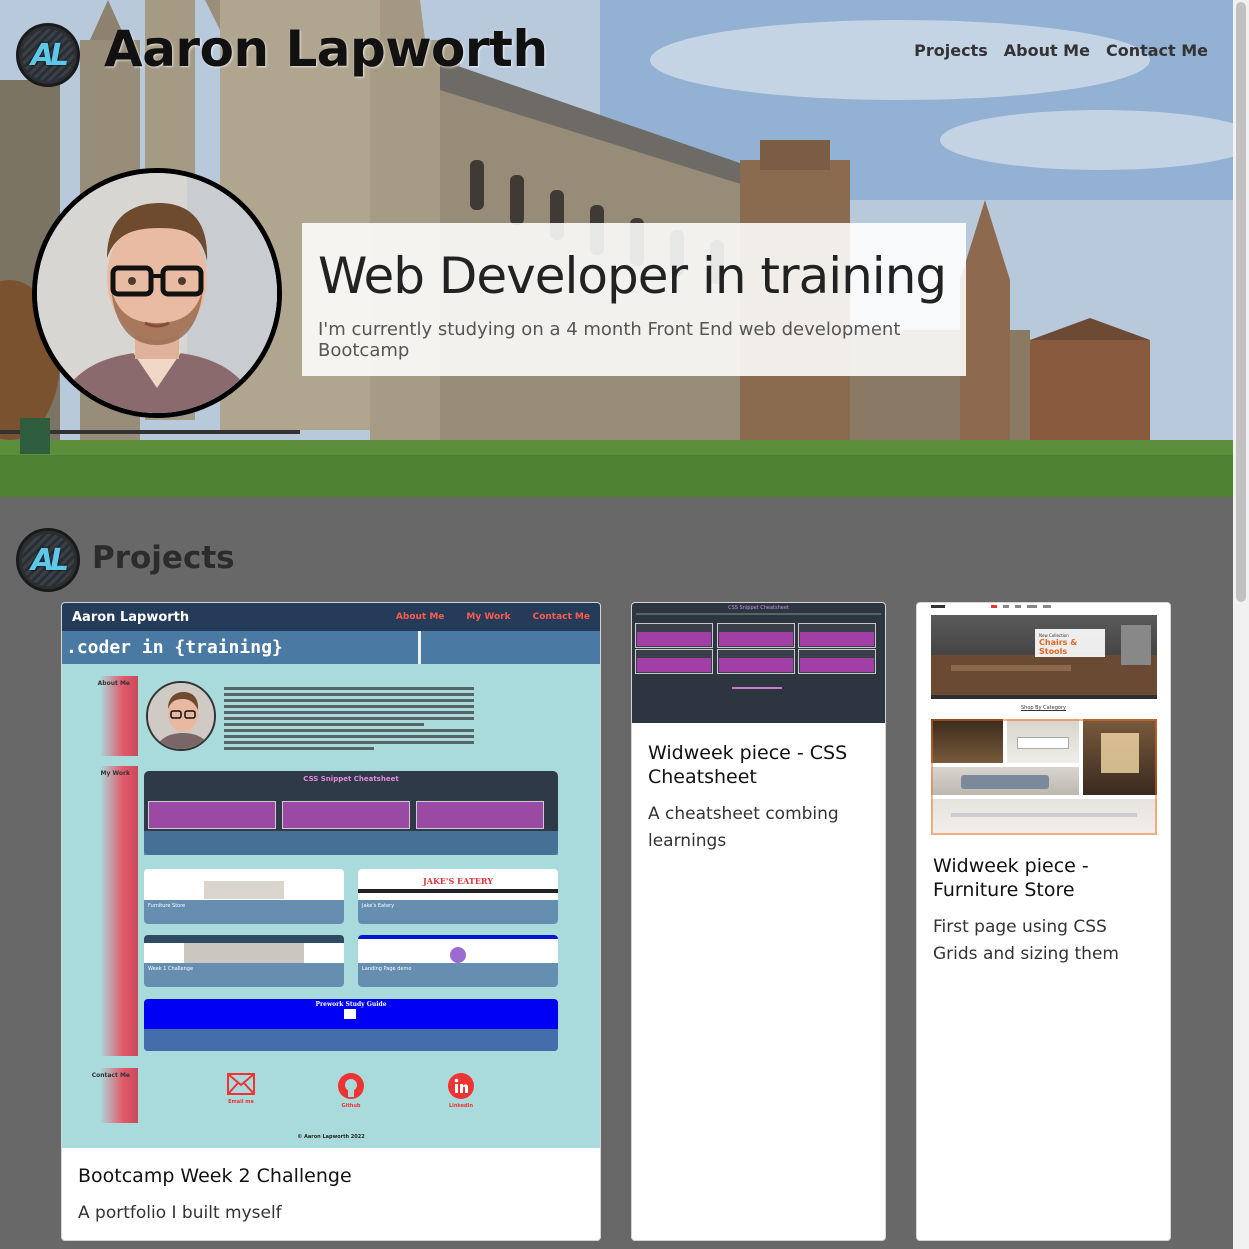  Describe the element at coordinates (458, 896) in the screenshot. I see `thumb-mini-jakes: JAKE'S EATERY Jake's Eatery` at that location.